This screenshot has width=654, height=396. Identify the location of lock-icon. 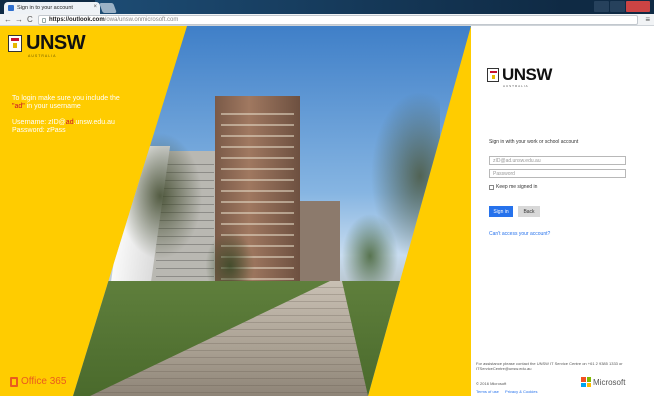
(44, 20).